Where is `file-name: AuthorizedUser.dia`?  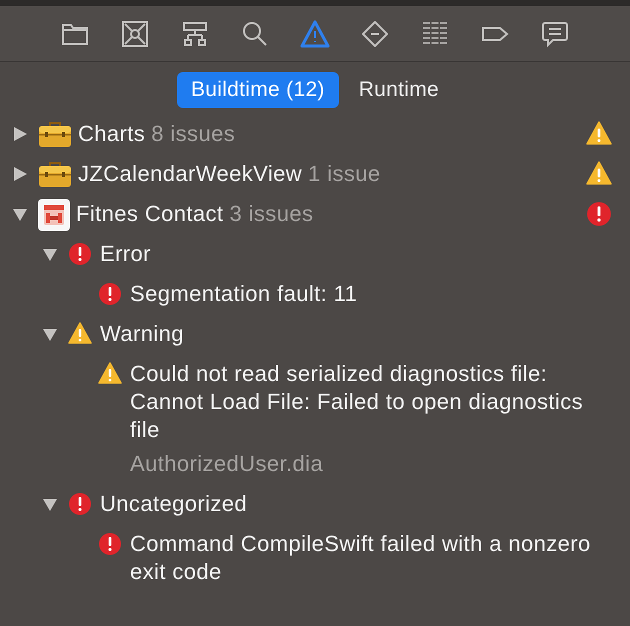 file-name: AuthorizedUser.dia is located at coordinates (227, 464).